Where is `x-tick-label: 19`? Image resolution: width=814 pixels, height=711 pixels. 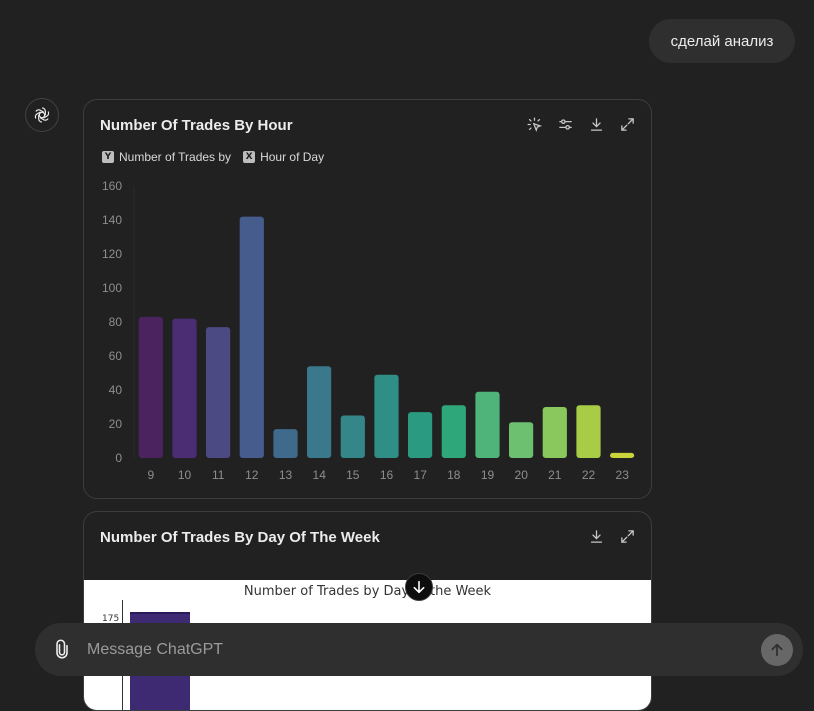 x-tick-label: 19 is located at coordinates (488, 475).